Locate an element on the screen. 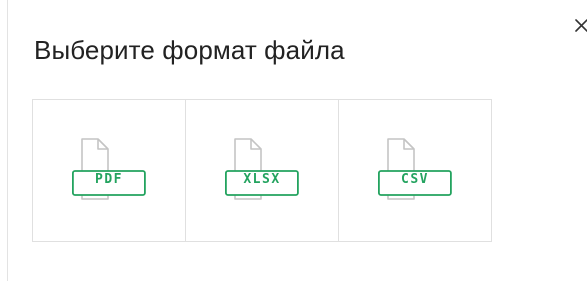 The width and height of the screenshot is (587, 281). format-label-pdf: PDF is located at coordinates (109, 179).